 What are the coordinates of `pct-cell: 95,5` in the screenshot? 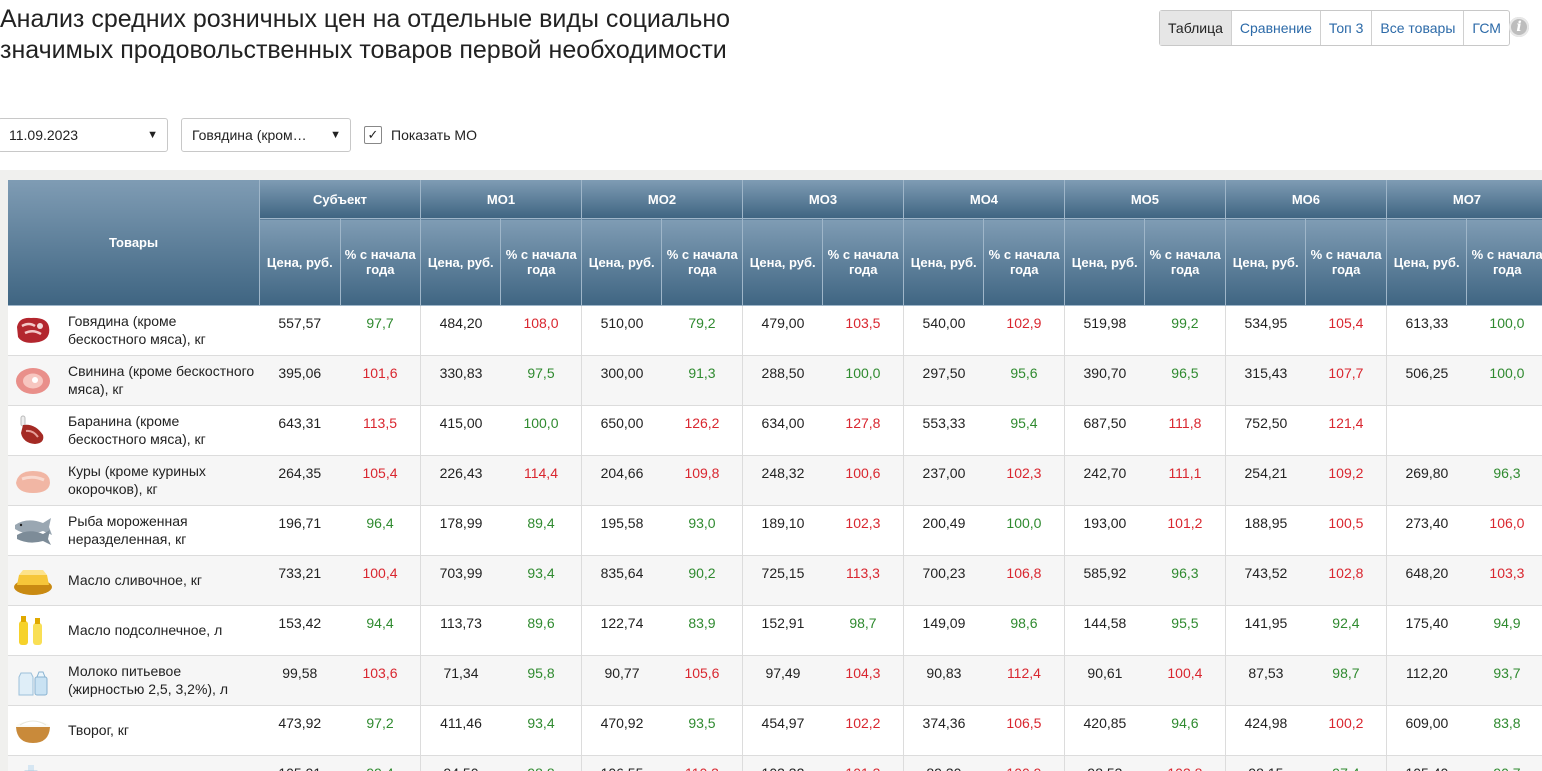 It's located at (1185, 630).